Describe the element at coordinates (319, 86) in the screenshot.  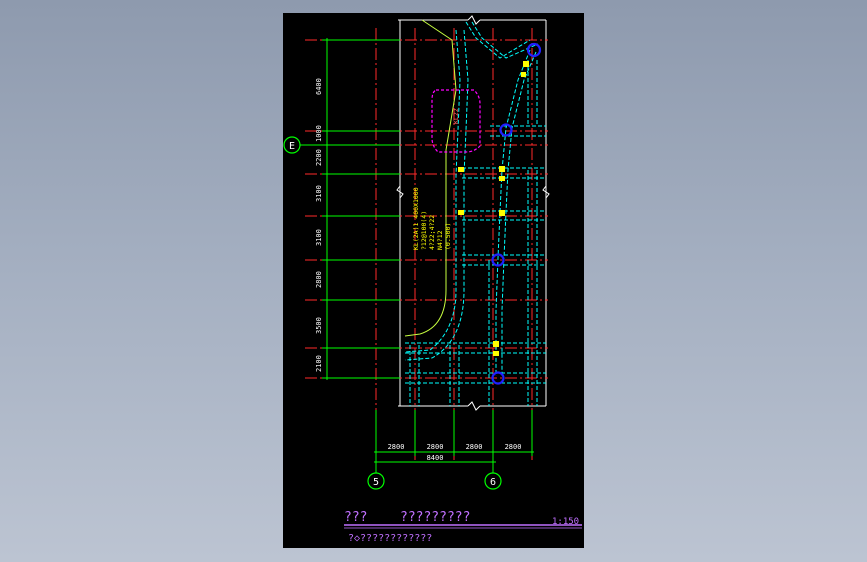
I see `svg-text: 6400` at that location.